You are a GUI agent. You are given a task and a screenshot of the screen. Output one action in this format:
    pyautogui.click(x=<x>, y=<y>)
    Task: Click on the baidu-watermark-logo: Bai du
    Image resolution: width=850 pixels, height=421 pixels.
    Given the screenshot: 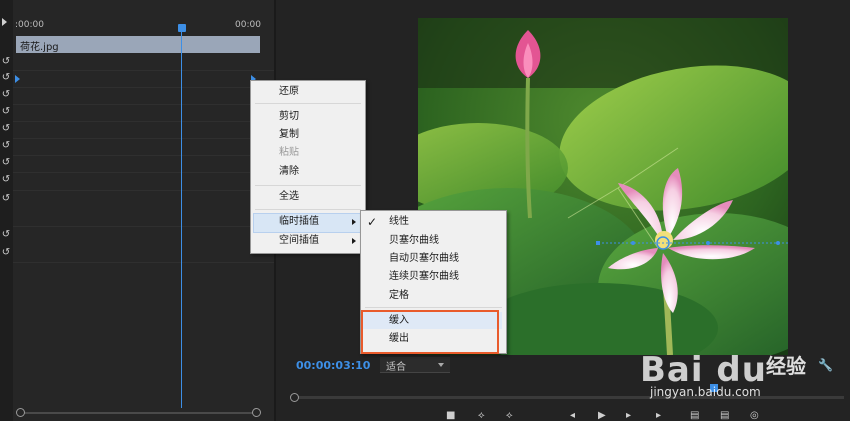 What is the action you would take?
    pyautogui.click(x=703, y=370)
    